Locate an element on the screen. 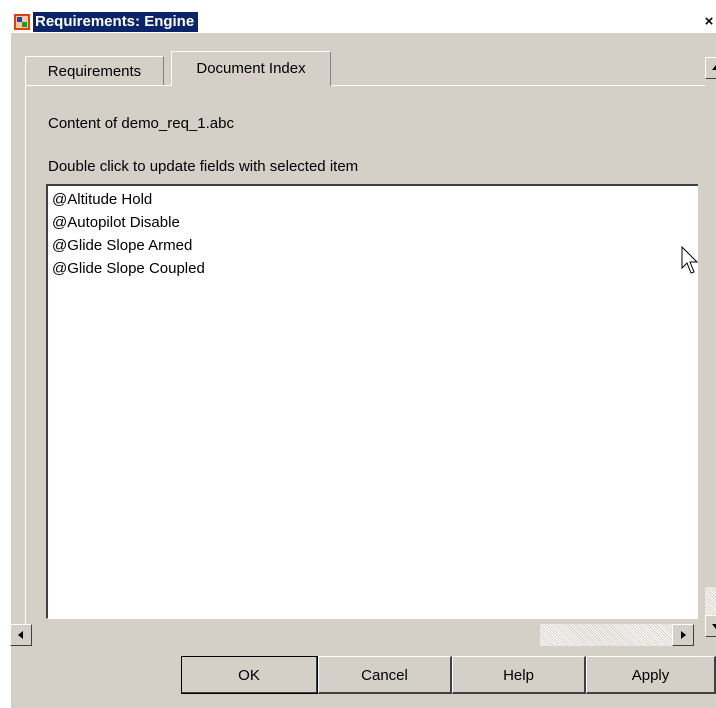 Image resolution: width=716 pixels, height=708 pixels. arrow-up-icon is located at coordinates (710, 68).